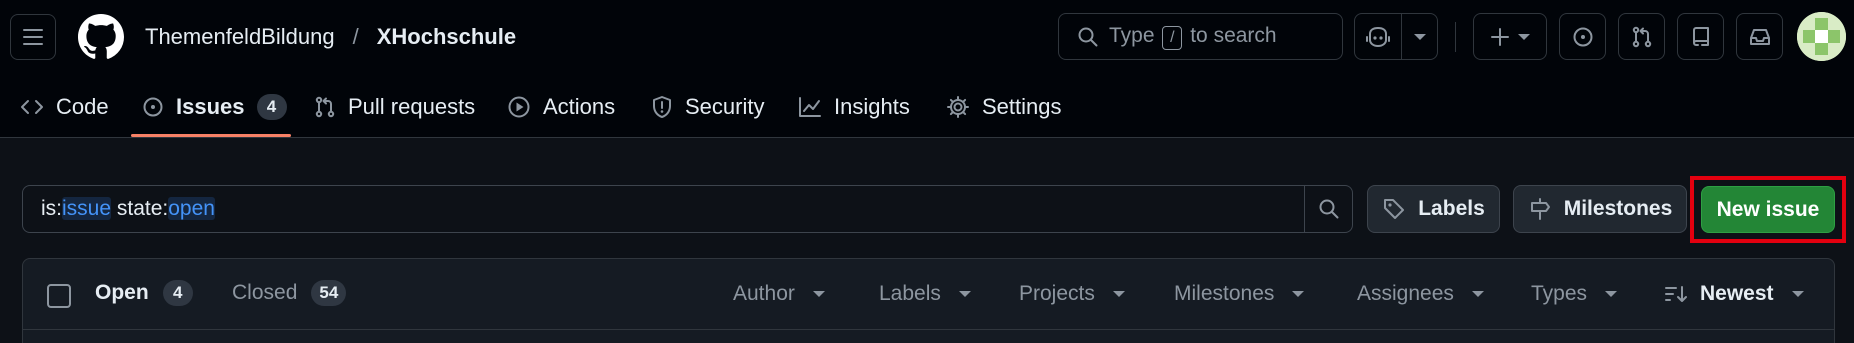  Describe the element at coordinates (214, 107) in the screenshot. I see `tab-issues: Issues 4` at that location.